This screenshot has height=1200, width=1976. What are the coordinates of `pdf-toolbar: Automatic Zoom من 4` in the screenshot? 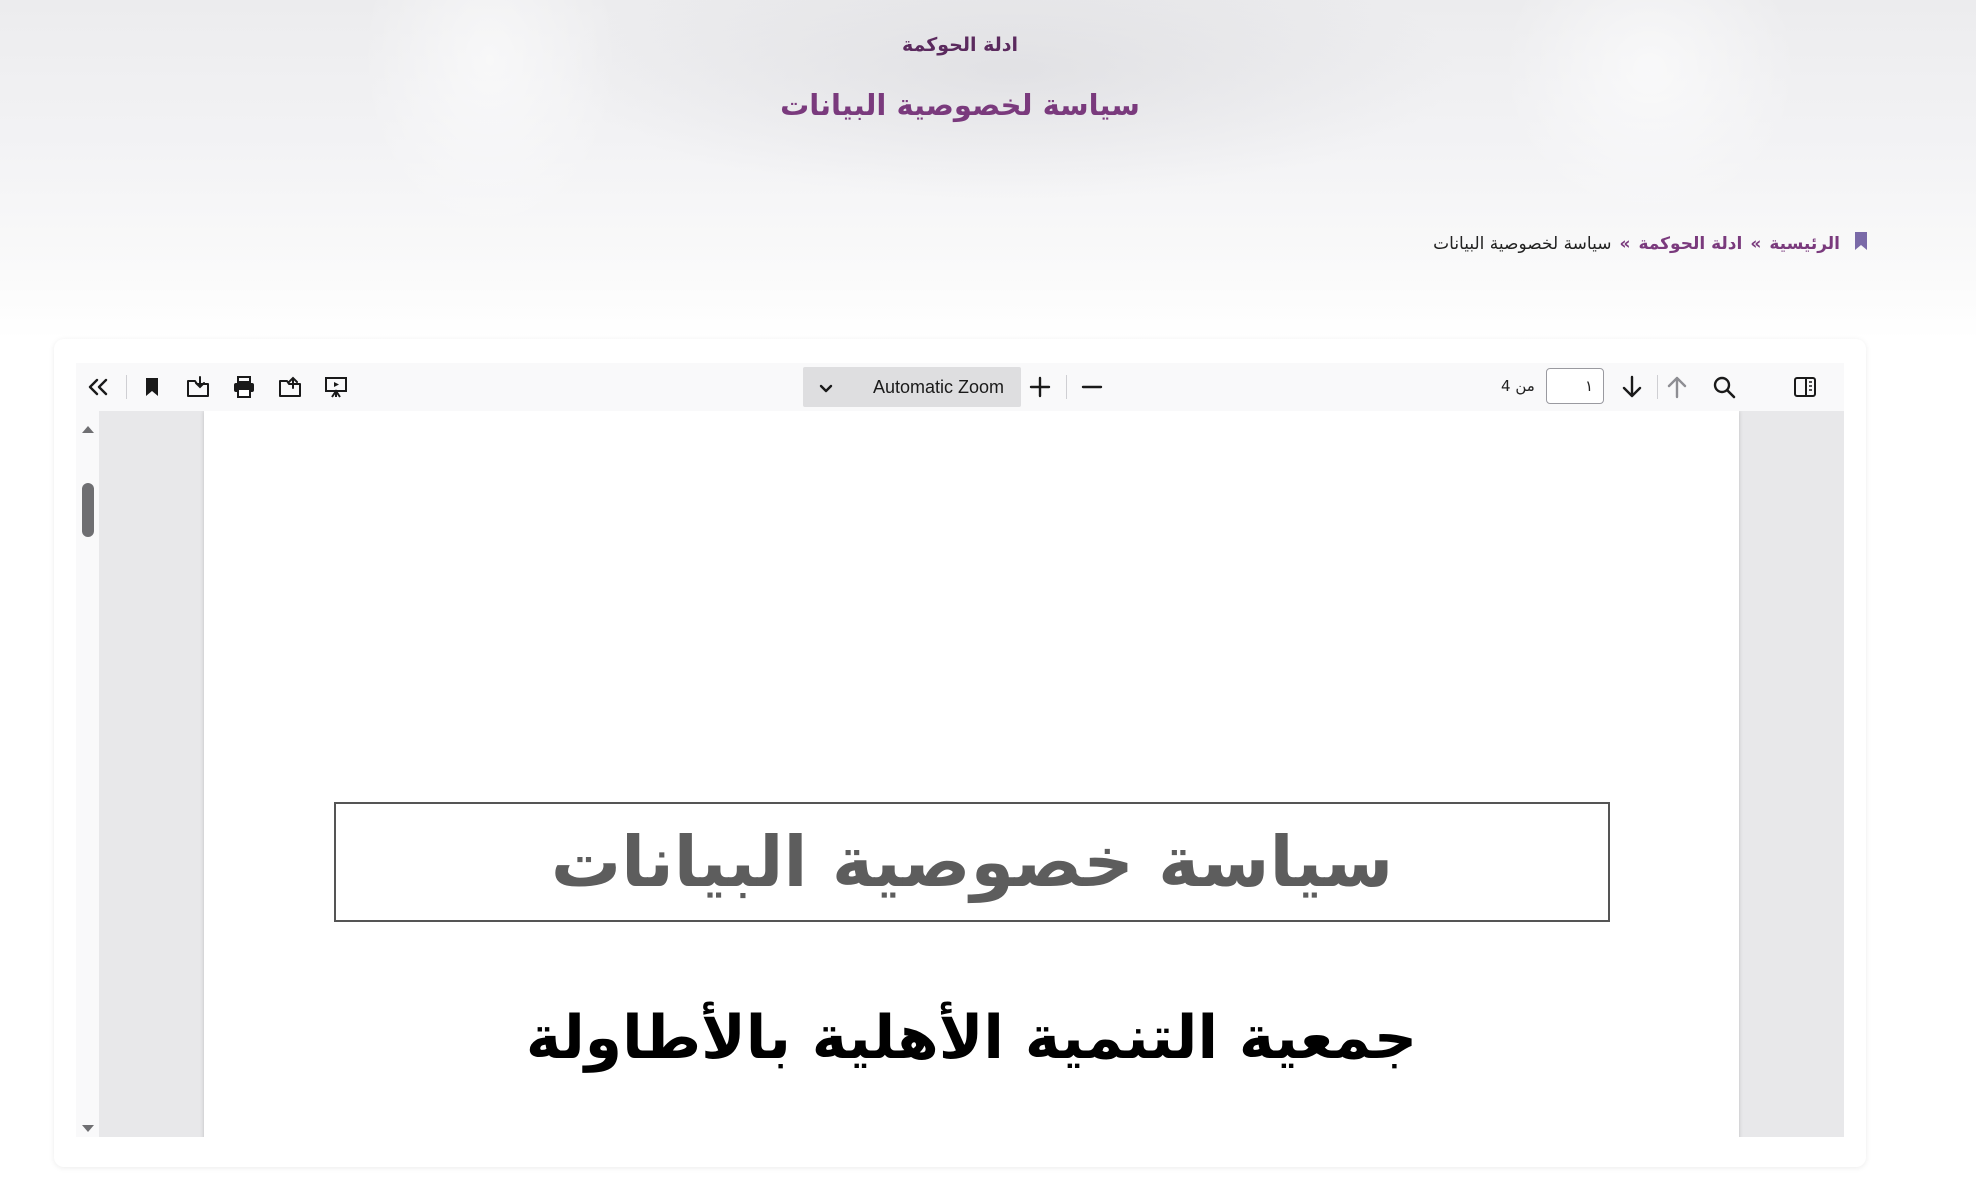 It's located at (960, 387).